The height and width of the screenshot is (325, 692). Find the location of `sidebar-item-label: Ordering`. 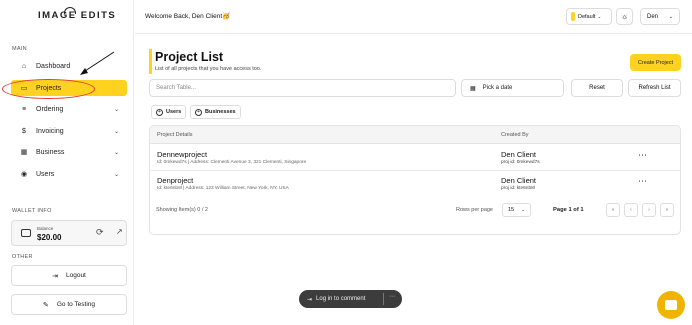

sidebar-item-label: Ordering is located at coordinates (50, 109).